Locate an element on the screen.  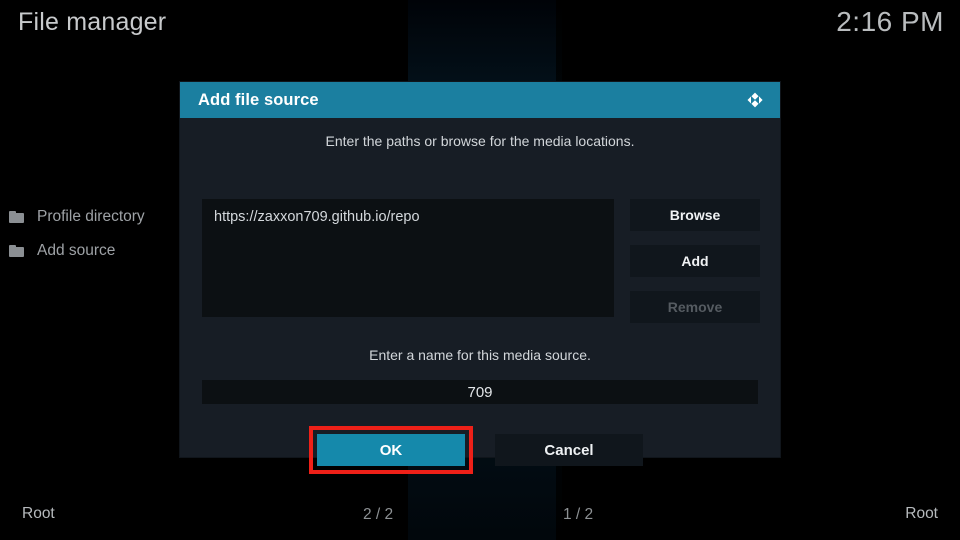
dialog-title: Add file source is located at coordinates (258, 99).